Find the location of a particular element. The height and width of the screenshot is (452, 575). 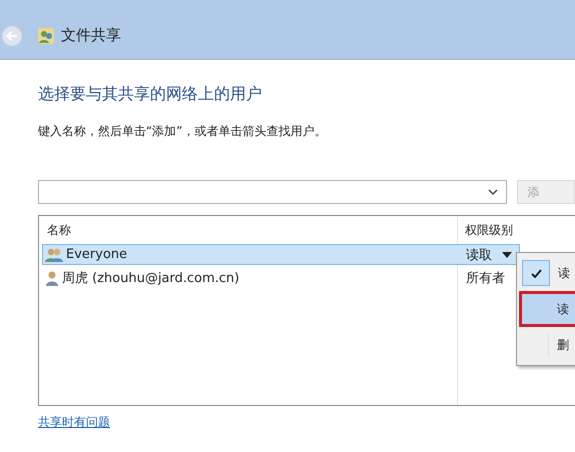

instruction-text: 键入名称，然后单击“添加”，或者单击箭头查找用户。 is located at coordinates (183, 131).